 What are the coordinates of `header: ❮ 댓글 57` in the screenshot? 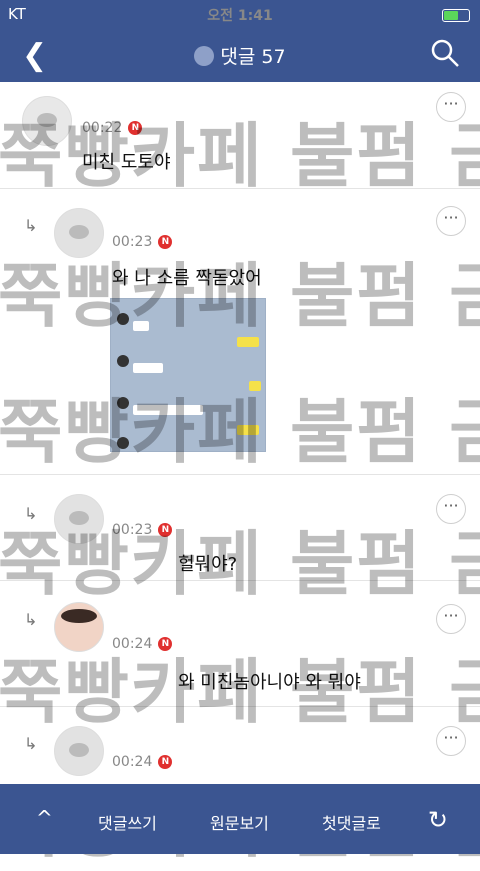 It's located at (240, 55).